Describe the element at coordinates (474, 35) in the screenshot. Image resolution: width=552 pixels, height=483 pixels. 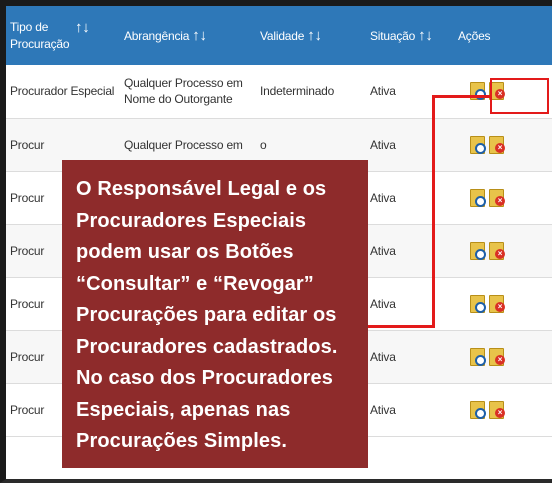
I see `header-acoes-label: Ações` at that location.